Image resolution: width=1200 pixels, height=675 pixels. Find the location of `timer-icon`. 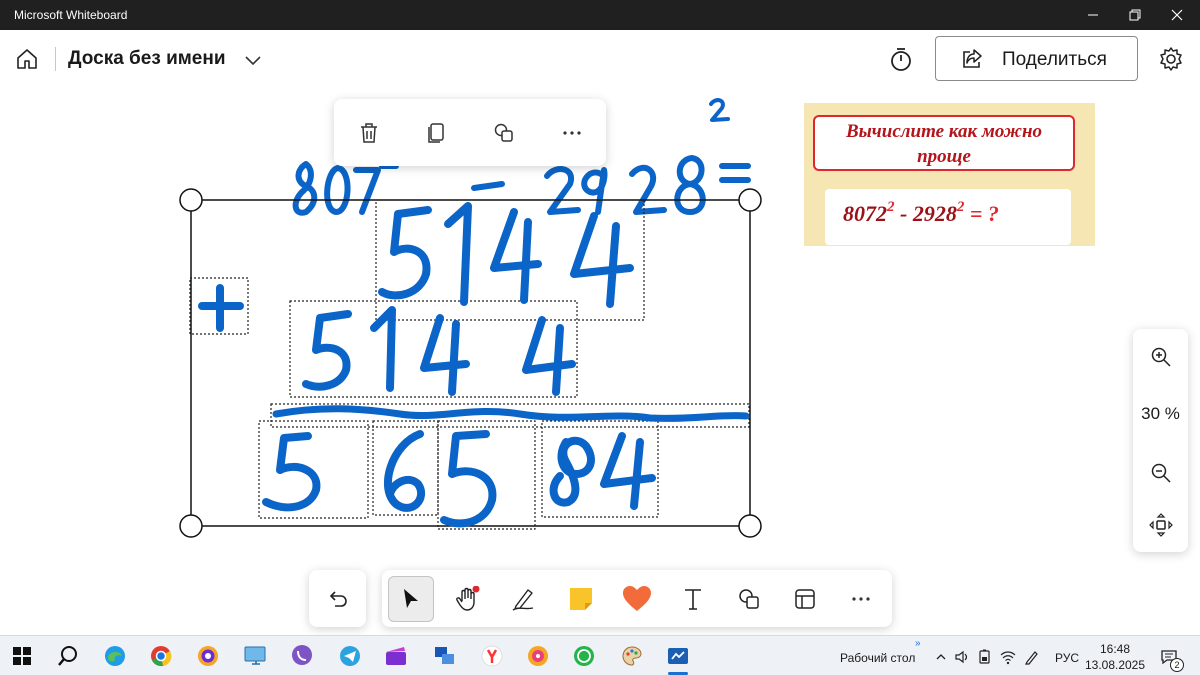

timer-icon is located at coordinates (901, 59).